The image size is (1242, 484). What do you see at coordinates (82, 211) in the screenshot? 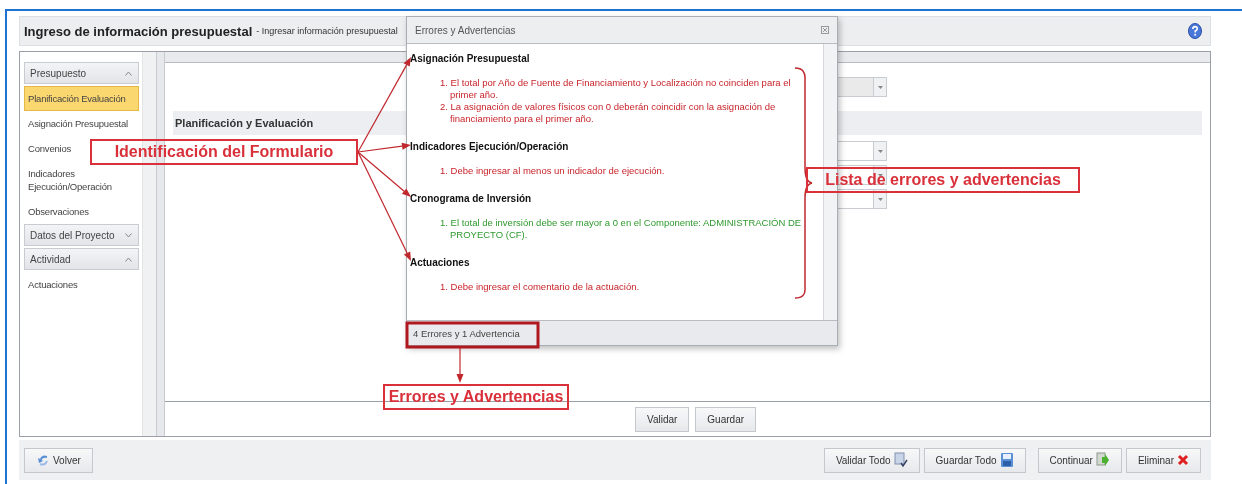
I see `sidebar-item: Observaciones` at bounding box center [82, 211].